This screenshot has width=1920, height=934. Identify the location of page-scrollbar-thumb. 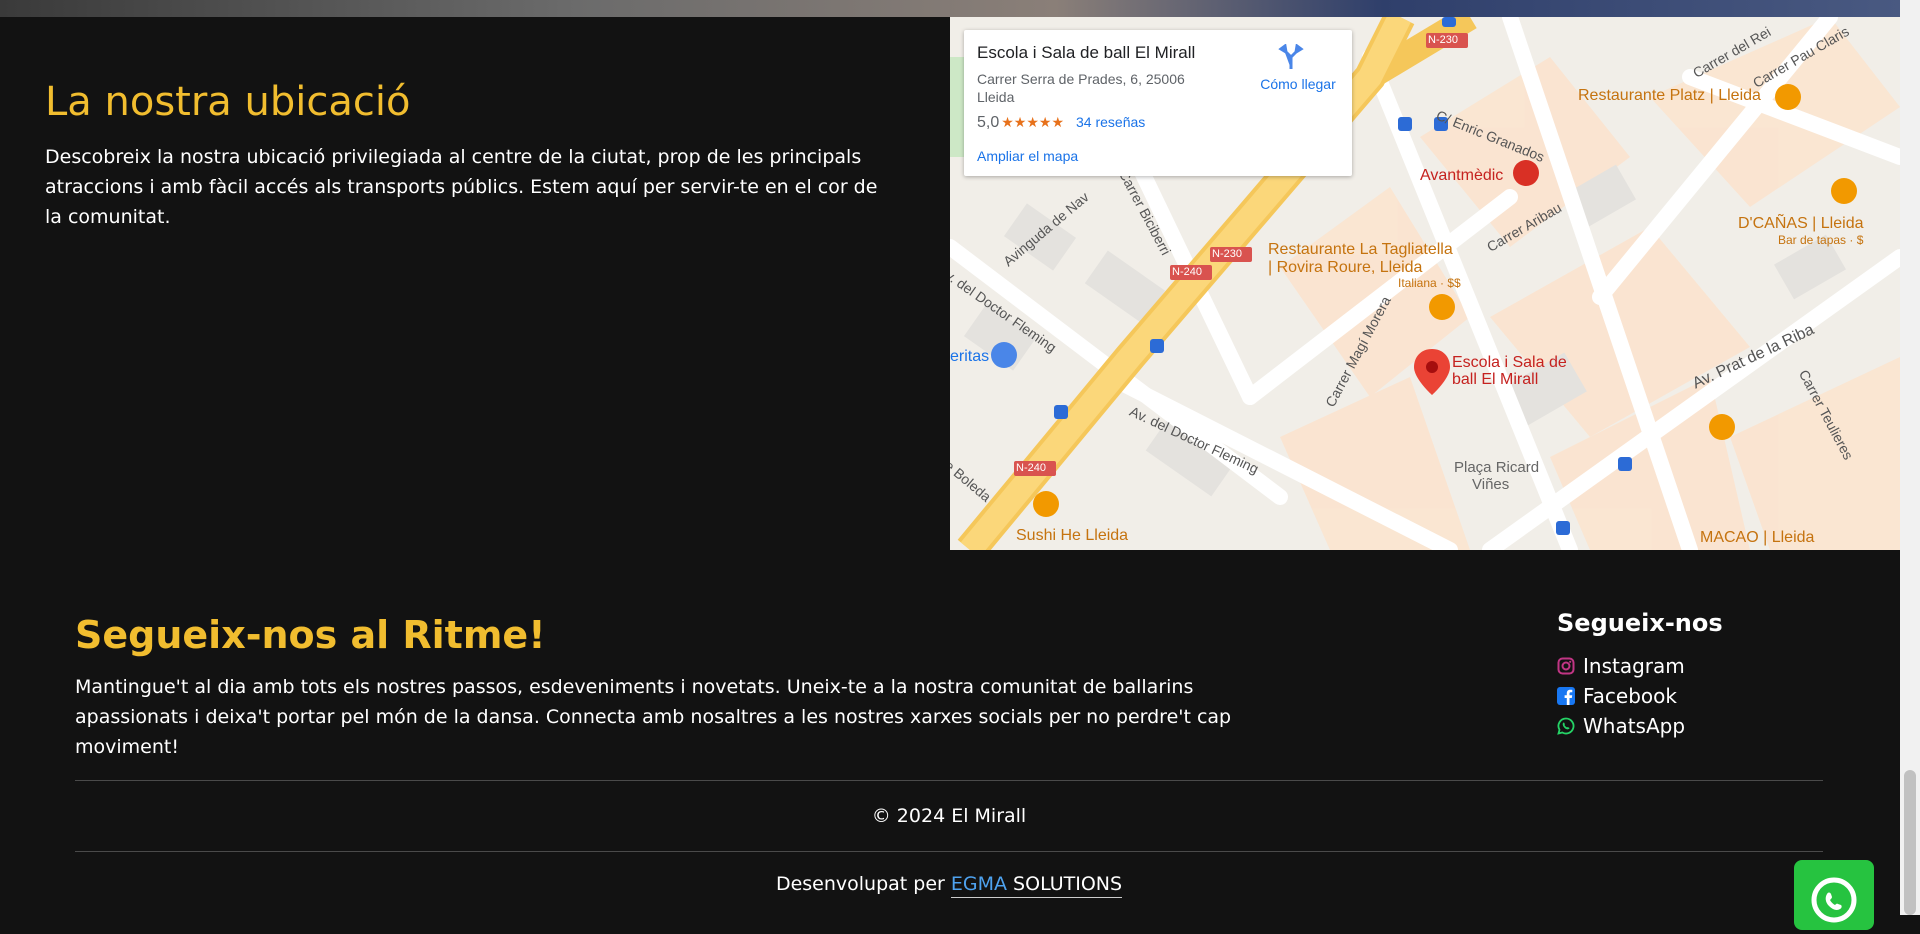
(1910, 842).